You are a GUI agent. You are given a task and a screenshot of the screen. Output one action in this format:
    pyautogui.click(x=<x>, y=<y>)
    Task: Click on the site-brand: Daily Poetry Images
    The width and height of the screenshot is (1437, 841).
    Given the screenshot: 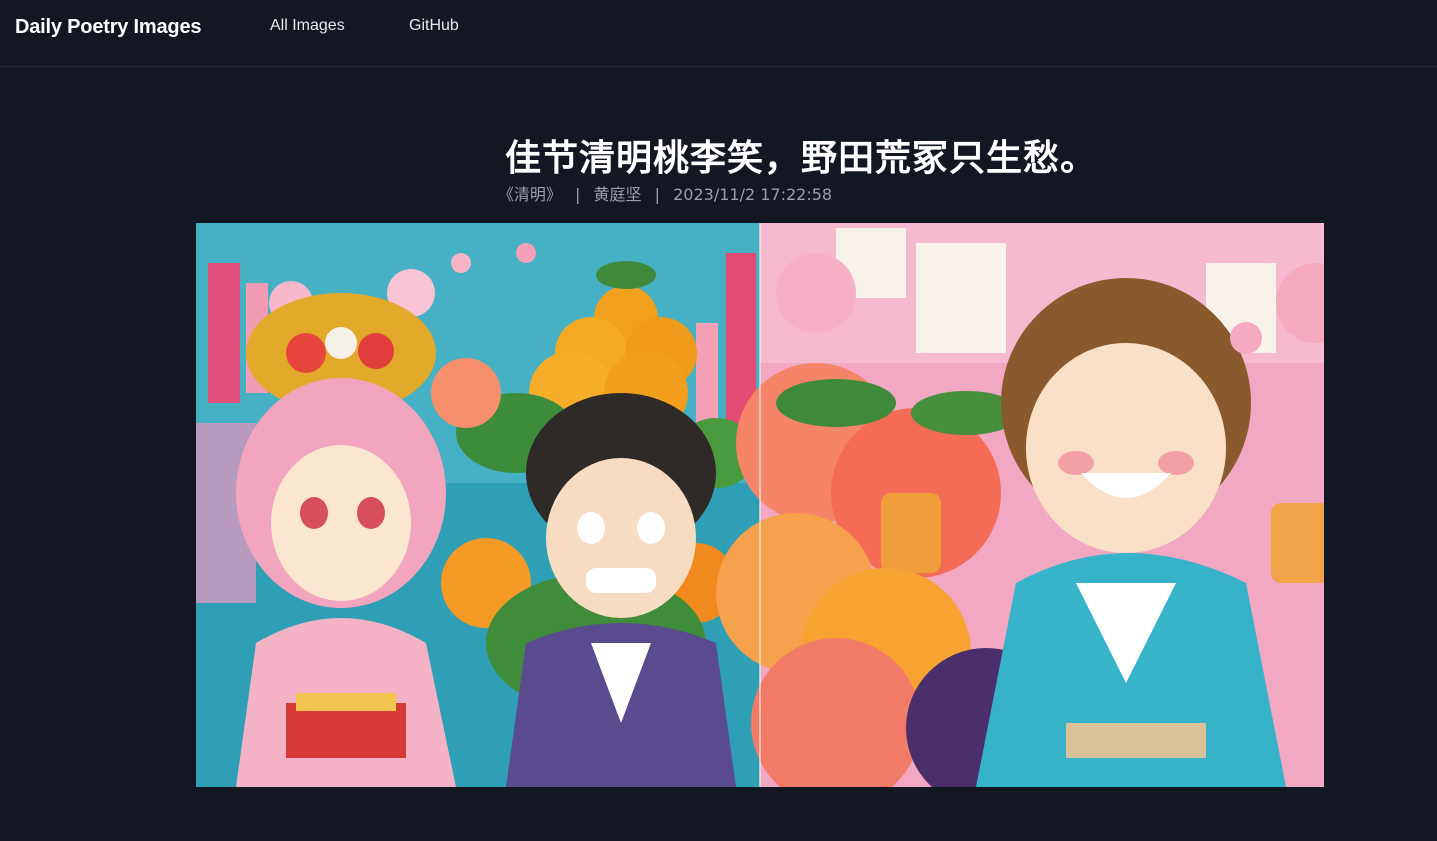 What is the action you would take?
    pyautogui.click(x=108, y=27)
    